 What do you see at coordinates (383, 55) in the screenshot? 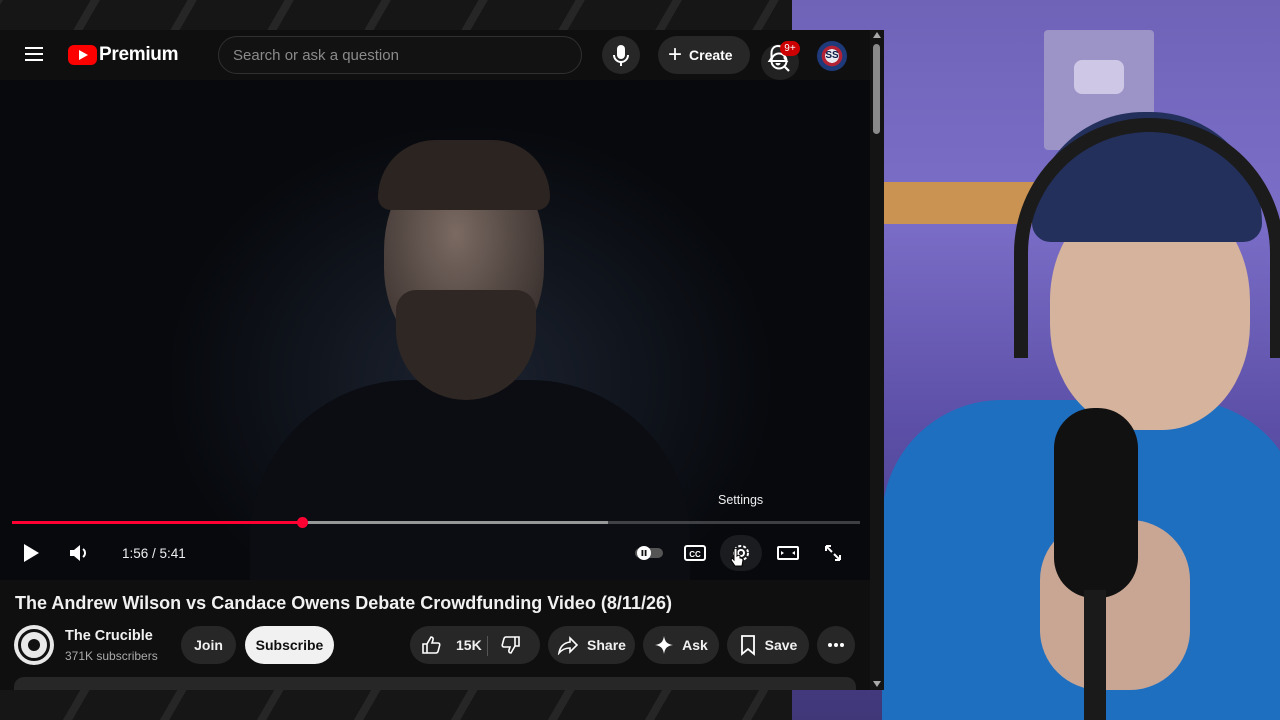
I see `search-input` at bounding box center [383, 55].